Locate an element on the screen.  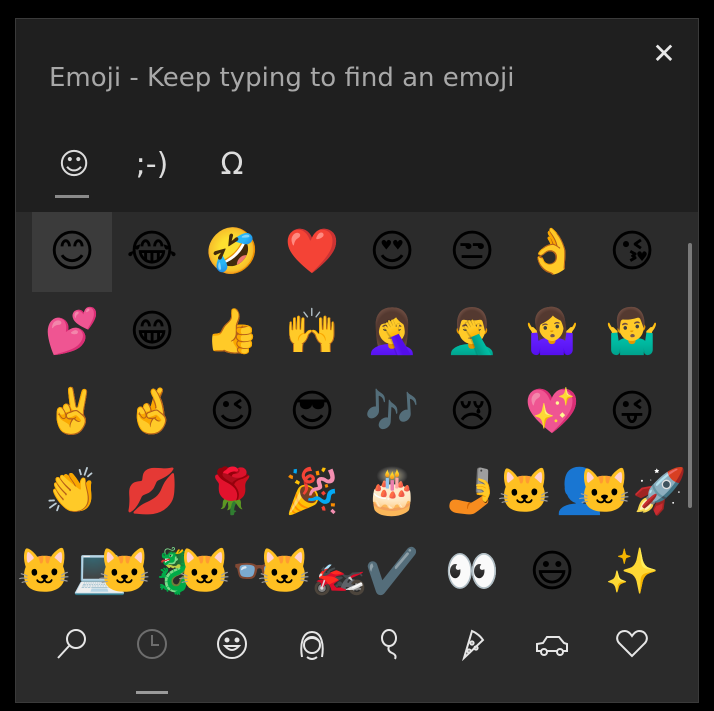
panel-title: Emoji - Keep typing to find an emoji is located at coordinates (282, 78).